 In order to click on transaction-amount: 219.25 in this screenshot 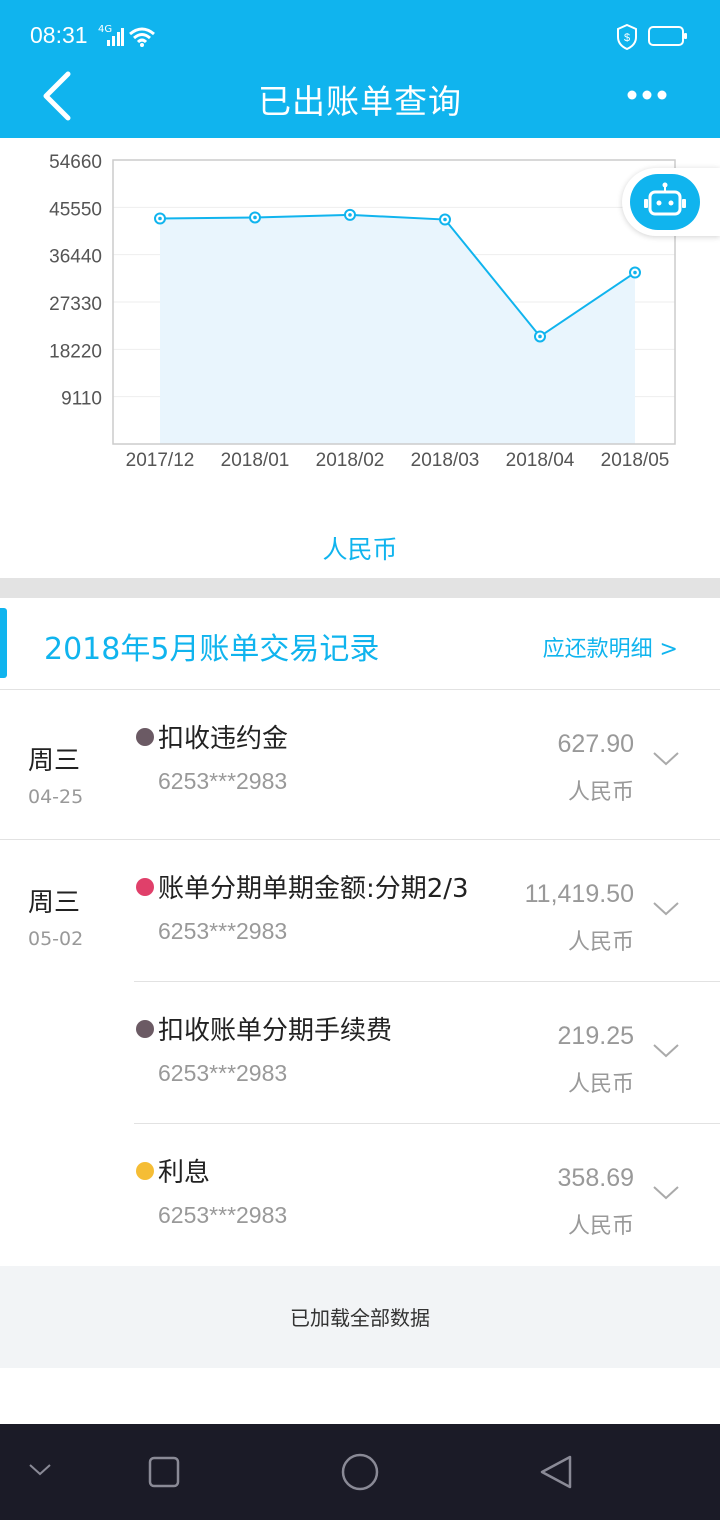, I will do `click(595, 1036)`.